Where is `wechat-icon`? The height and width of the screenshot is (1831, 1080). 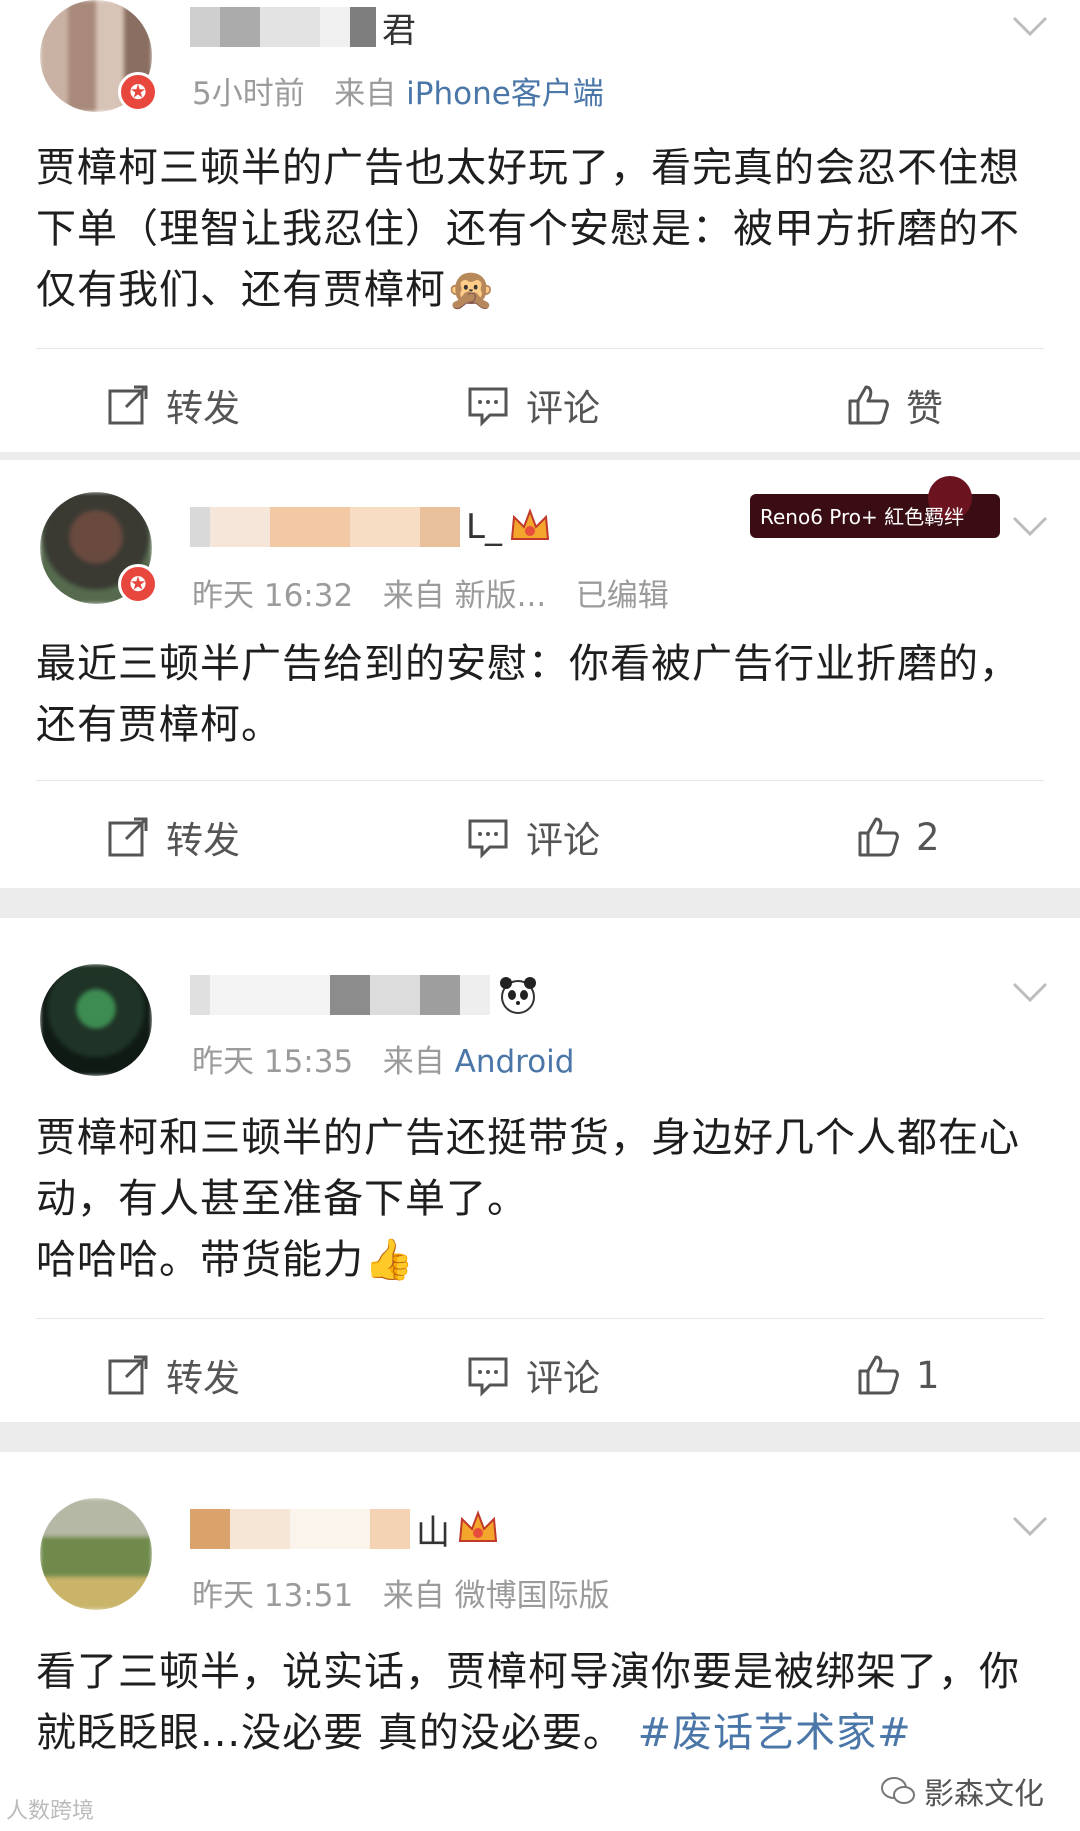
wechat-icon is located at coordinates (898, 1790).